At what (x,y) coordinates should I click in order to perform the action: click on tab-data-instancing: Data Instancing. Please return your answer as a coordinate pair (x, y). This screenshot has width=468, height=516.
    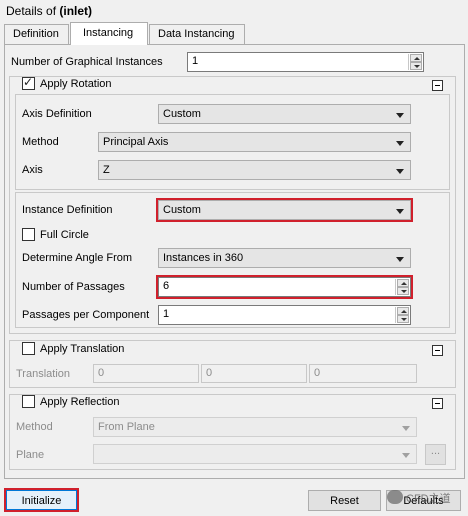
    Looking at the image, I should click on (197, 34).